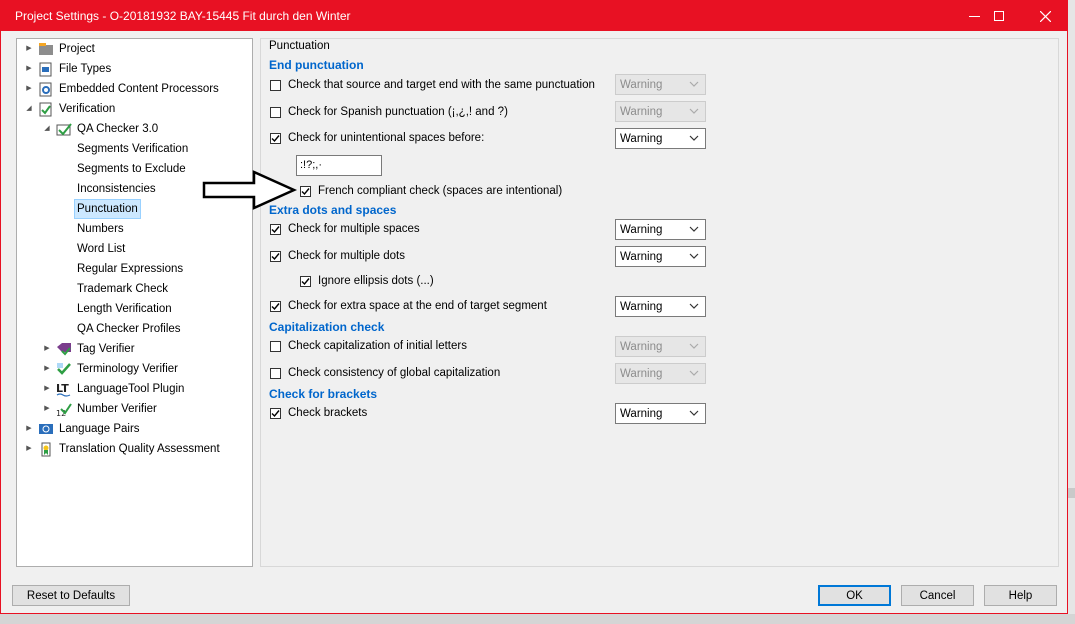  I want to click on languagetool-icon: LT, so click(64, 389).